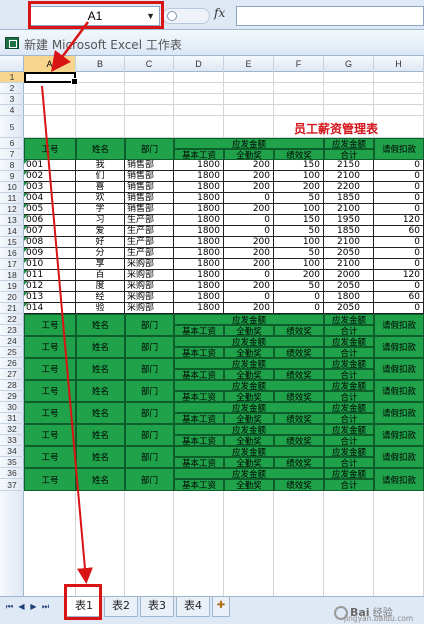 The width and height of the screenshot is (424, 624). What do you see at coordinates (12, 77) in the screenshot?
I see `row-header-1: 1` at bounding box center [12, 77].